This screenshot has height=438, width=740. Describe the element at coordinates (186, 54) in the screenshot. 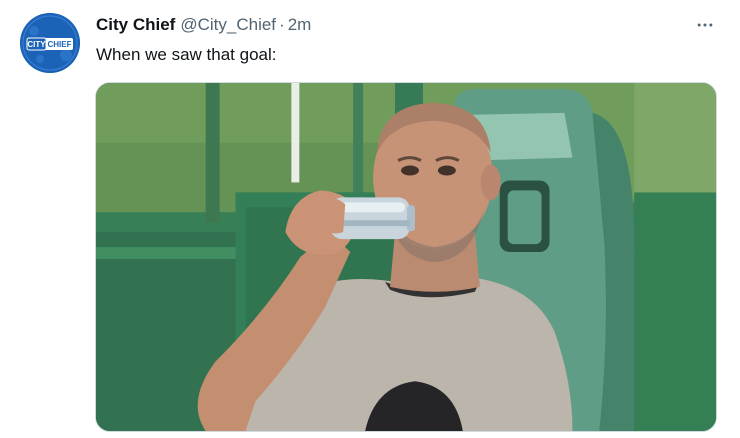

I see `tweet-text: When we saw that goal:` at that location.